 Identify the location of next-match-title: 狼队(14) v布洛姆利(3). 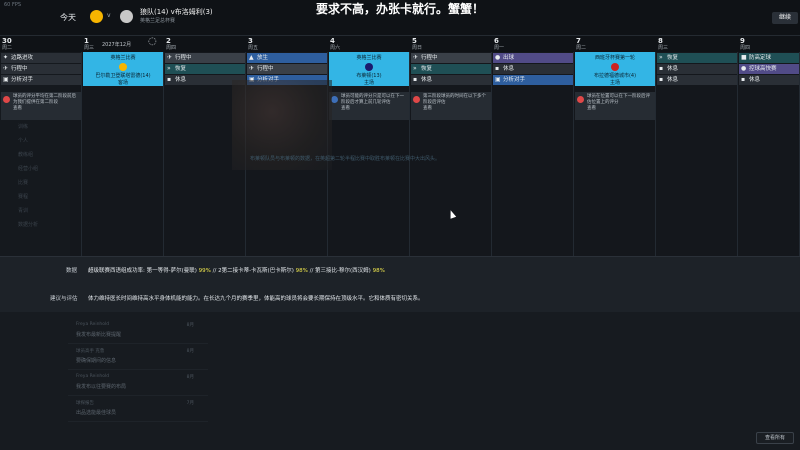
(176, 12).